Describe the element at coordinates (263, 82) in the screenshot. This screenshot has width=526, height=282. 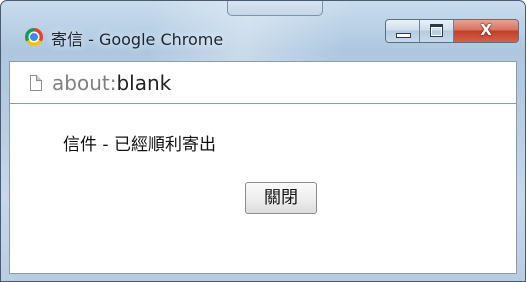
I see `address-bar: about:blank` at that location.